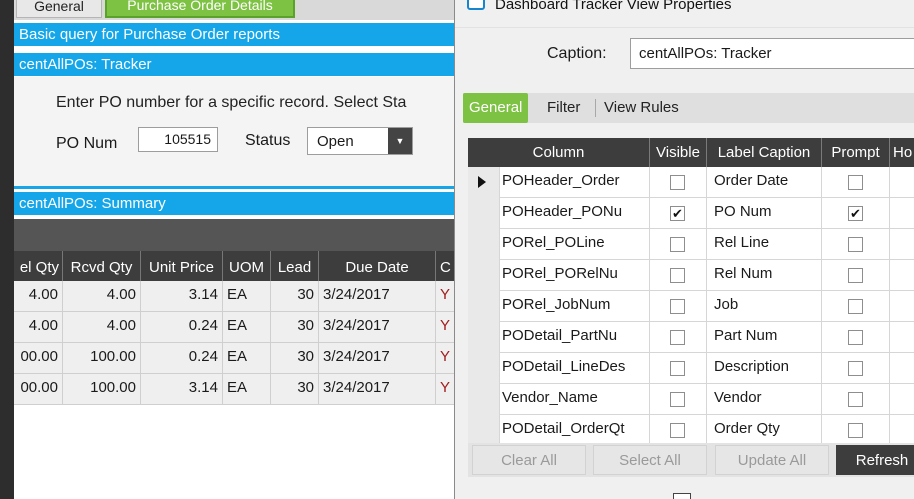  What do you see at coordinates (764, 430) in the screenshot?
I see `label-caption-cell: Order Qty` at bounding box center [764, 430].